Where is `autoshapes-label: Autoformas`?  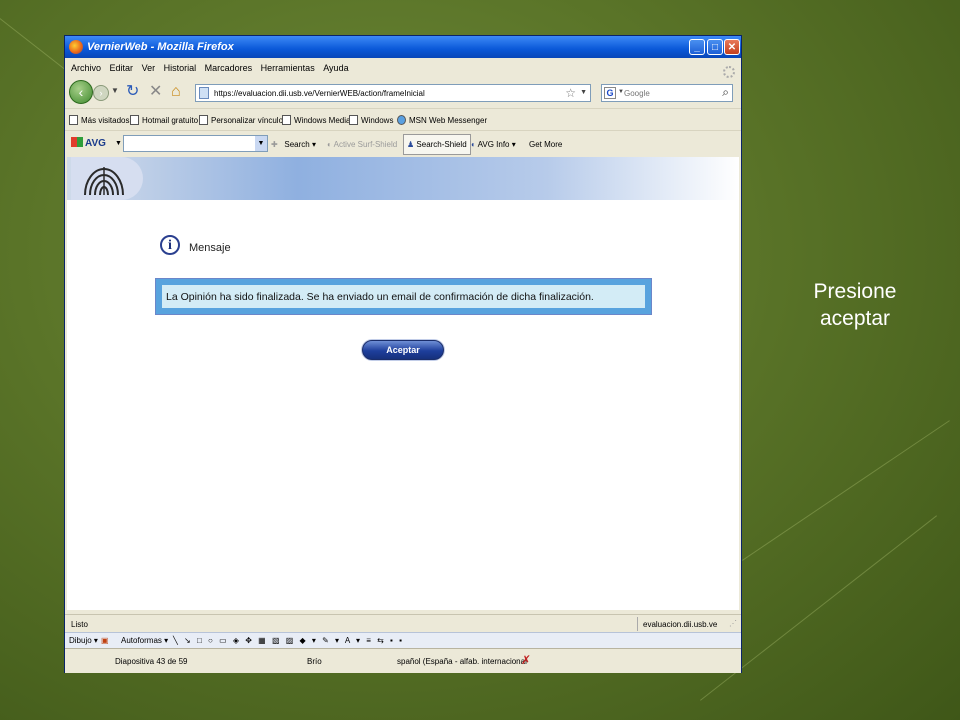
autoshapes-label: Autoformas is located at coordinates (141, 640).